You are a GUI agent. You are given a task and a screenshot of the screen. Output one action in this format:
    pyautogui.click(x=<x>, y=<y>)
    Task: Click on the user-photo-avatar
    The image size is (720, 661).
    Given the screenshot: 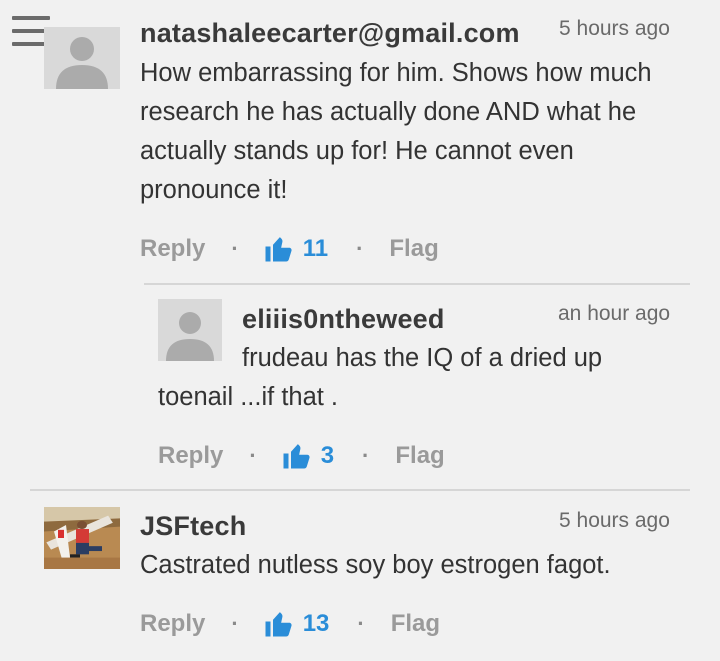 What is the action you would take?
    pyautogui.click(x=82, y=538)
    